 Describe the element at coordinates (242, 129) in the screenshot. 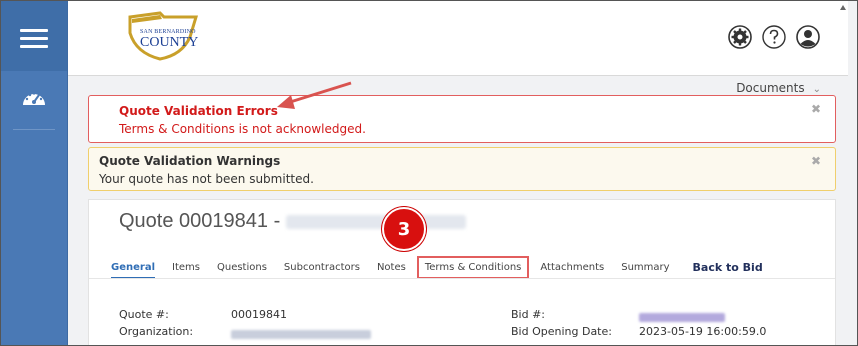

I see `errors-message: Terms & Conditions is not acknowledged.` at that location.